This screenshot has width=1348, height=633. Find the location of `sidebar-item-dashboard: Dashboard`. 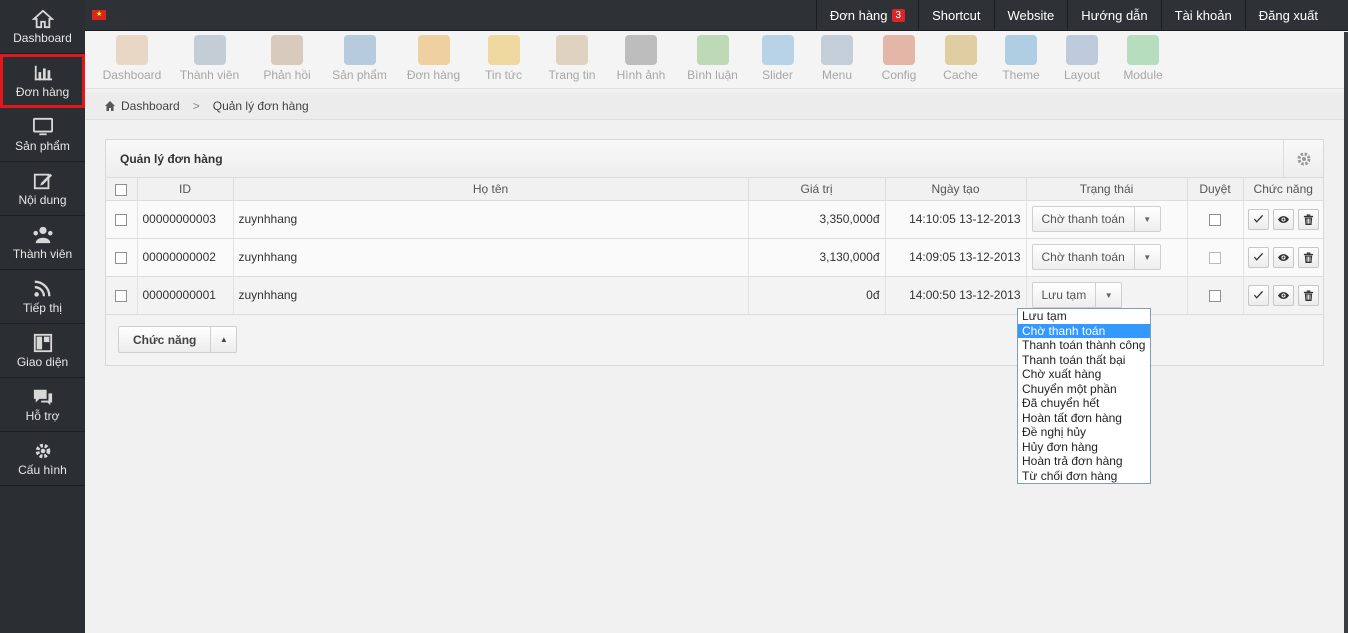

sidebar-item-dashboard: Dashboard is located at coordinates (42, 27).